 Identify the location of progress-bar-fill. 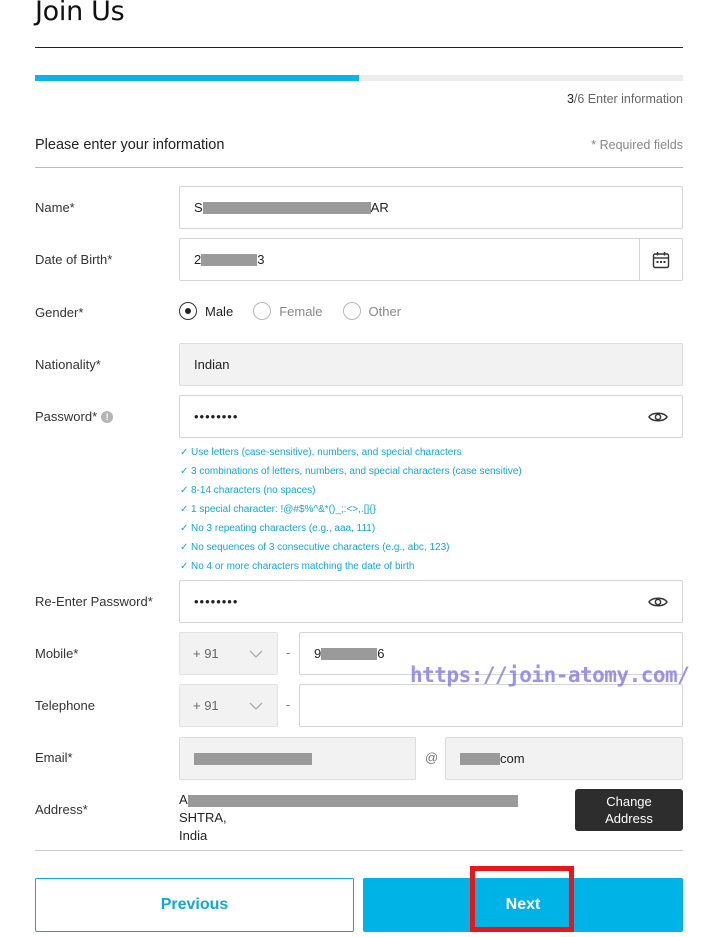
(197, 78).